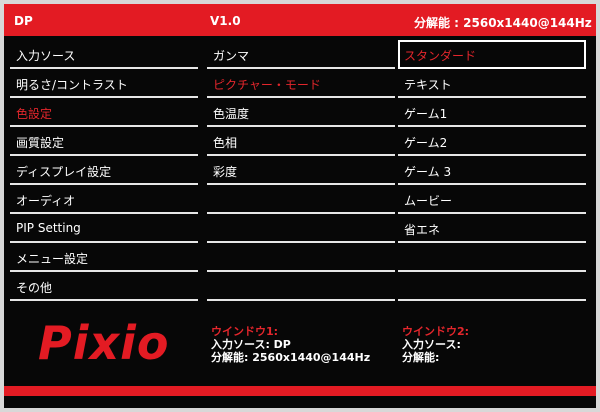  I want to click on pixio-logo: Pixio, so click(104, 343).